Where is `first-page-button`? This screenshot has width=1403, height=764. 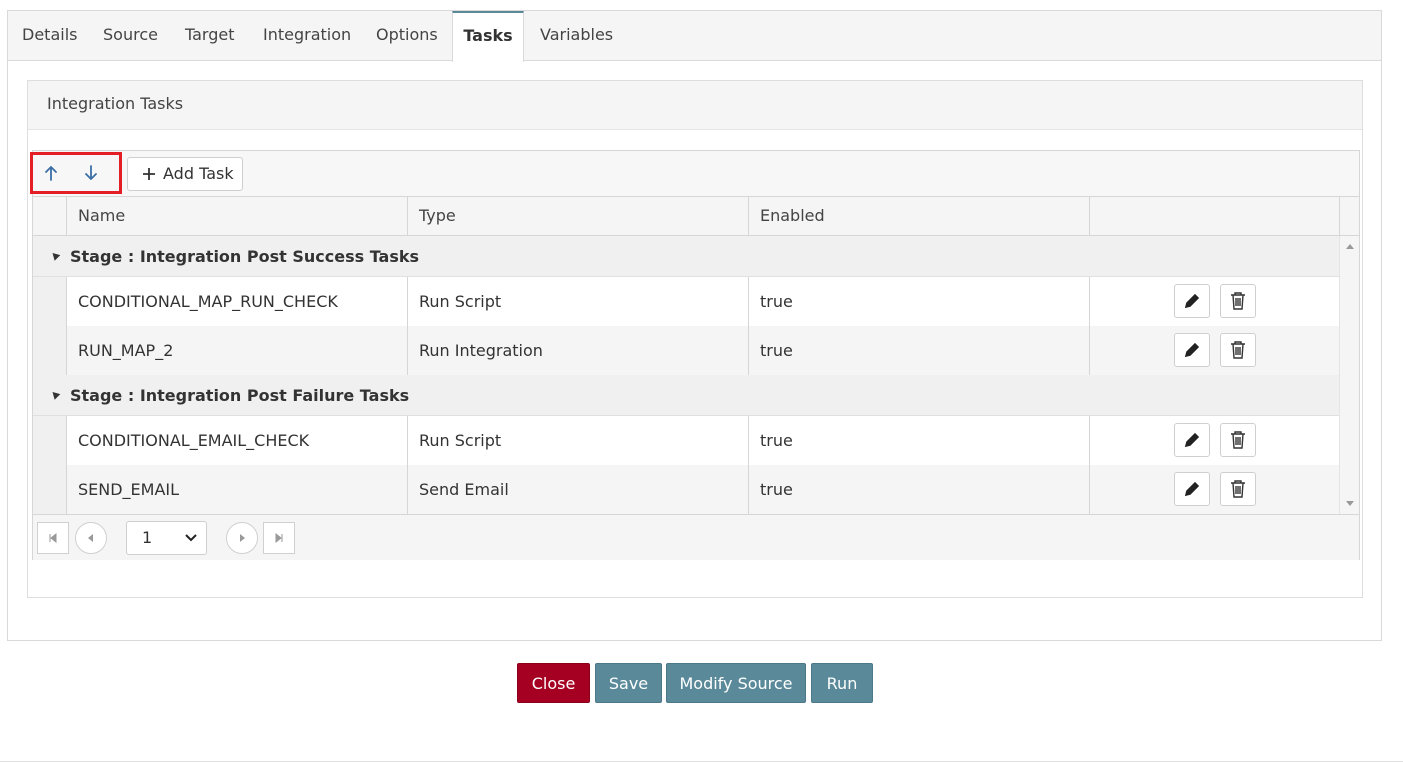 first-page-button is located at coordinates (53, 538).